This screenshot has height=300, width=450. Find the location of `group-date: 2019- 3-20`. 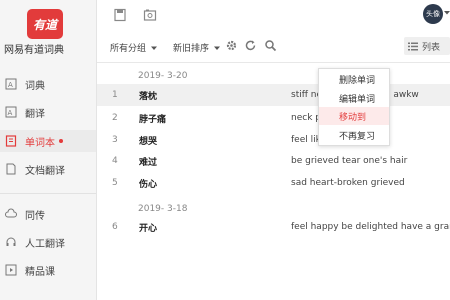

group-date: 2019- 3-20 is located at coordinates (163, 76).